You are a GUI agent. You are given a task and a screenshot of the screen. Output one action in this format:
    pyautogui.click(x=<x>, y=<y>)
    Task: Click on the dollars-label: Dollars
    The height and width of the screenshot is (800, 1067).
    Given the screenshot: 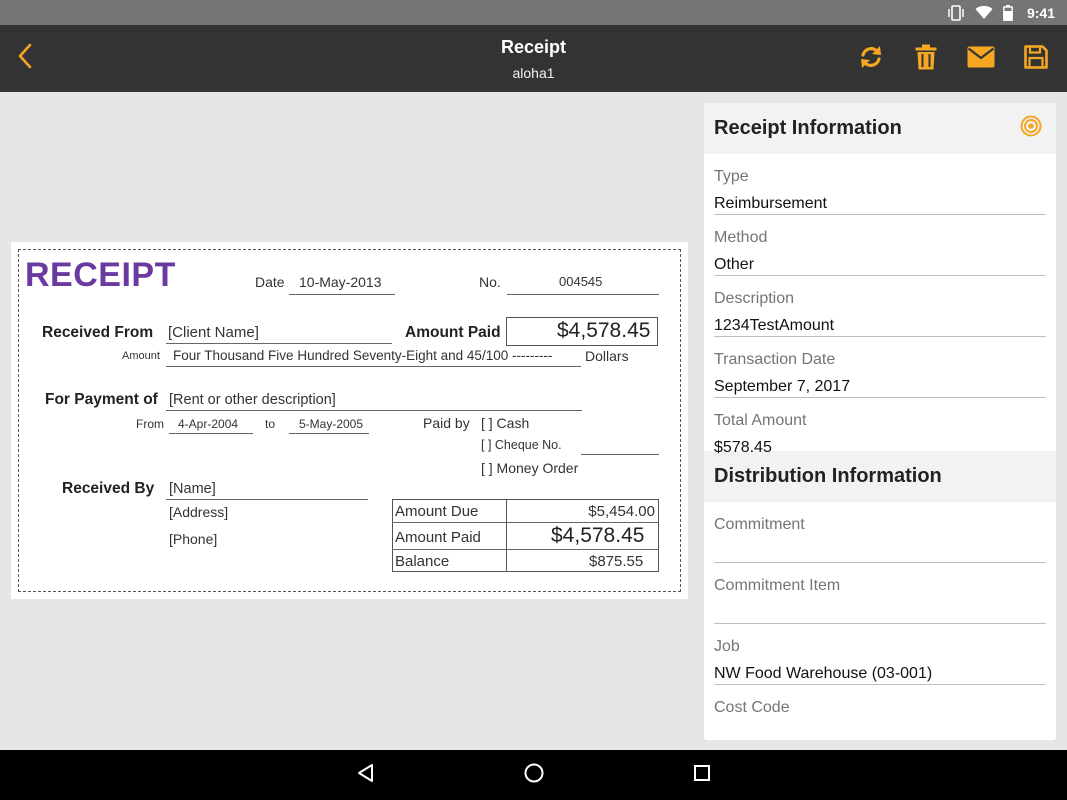 What is the action you would take?
    pyautogui.click(x=607, y=356)
    